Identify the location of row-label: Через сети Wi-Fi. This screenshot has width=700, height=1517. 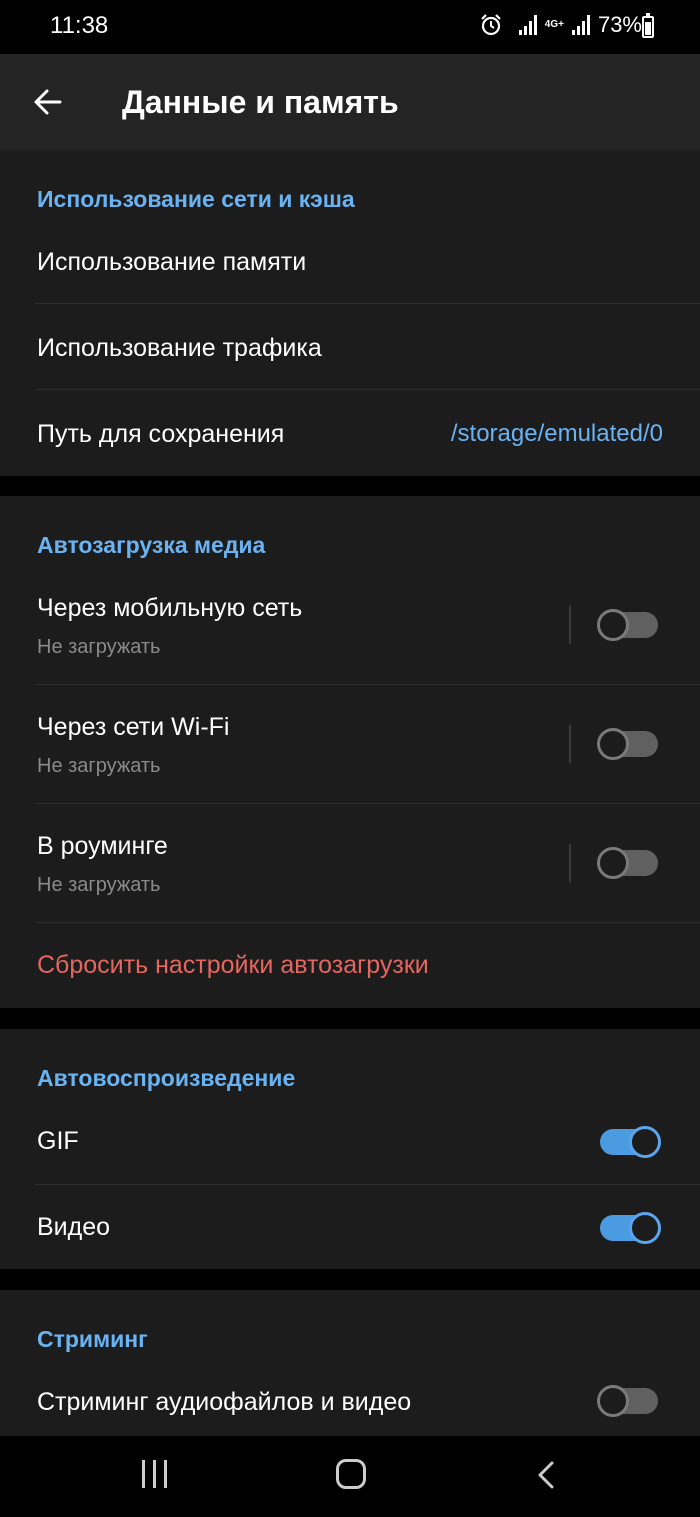
(133, 727).